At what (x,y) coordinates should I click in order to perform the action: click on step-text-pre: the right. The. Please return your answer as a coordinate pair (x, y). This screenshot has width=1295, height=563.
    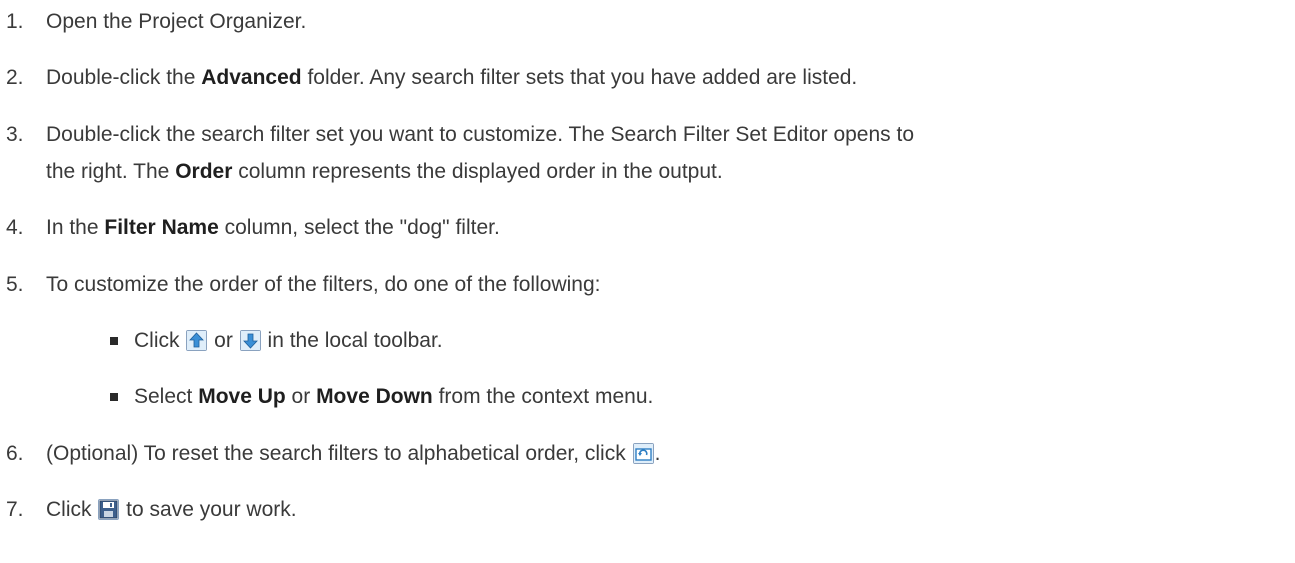
    Looking at the image, I should click on (111, 171).